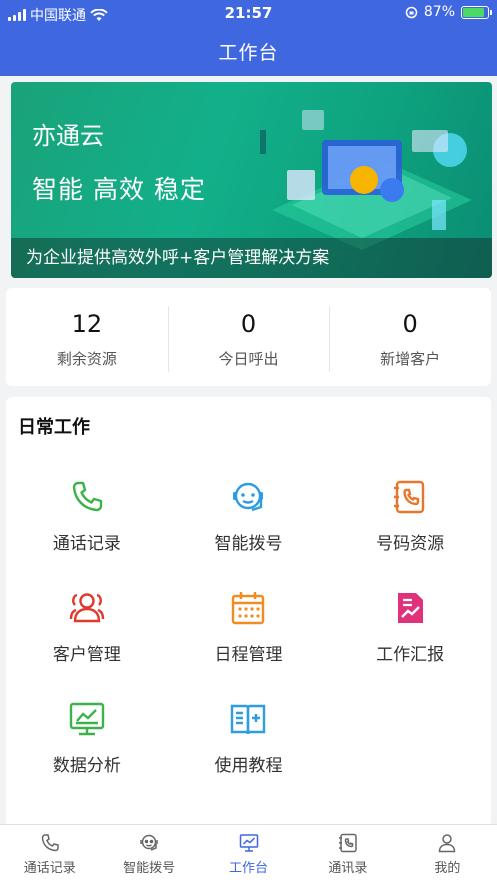 The image size is (497, 883). I want to click on work-item-tutorial: 使用教程, so click(249, 740).